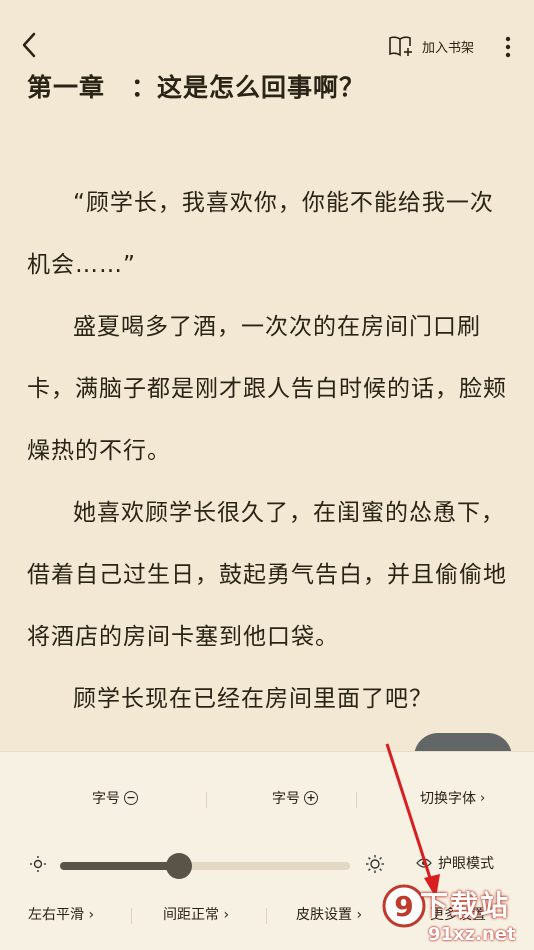 Image resolution: width=534 pixels, height=950 pixels. Describe the element at coordinates (324, 915) in the screenshot. I see `skin-settings-label: 皮肤设置` at that location.